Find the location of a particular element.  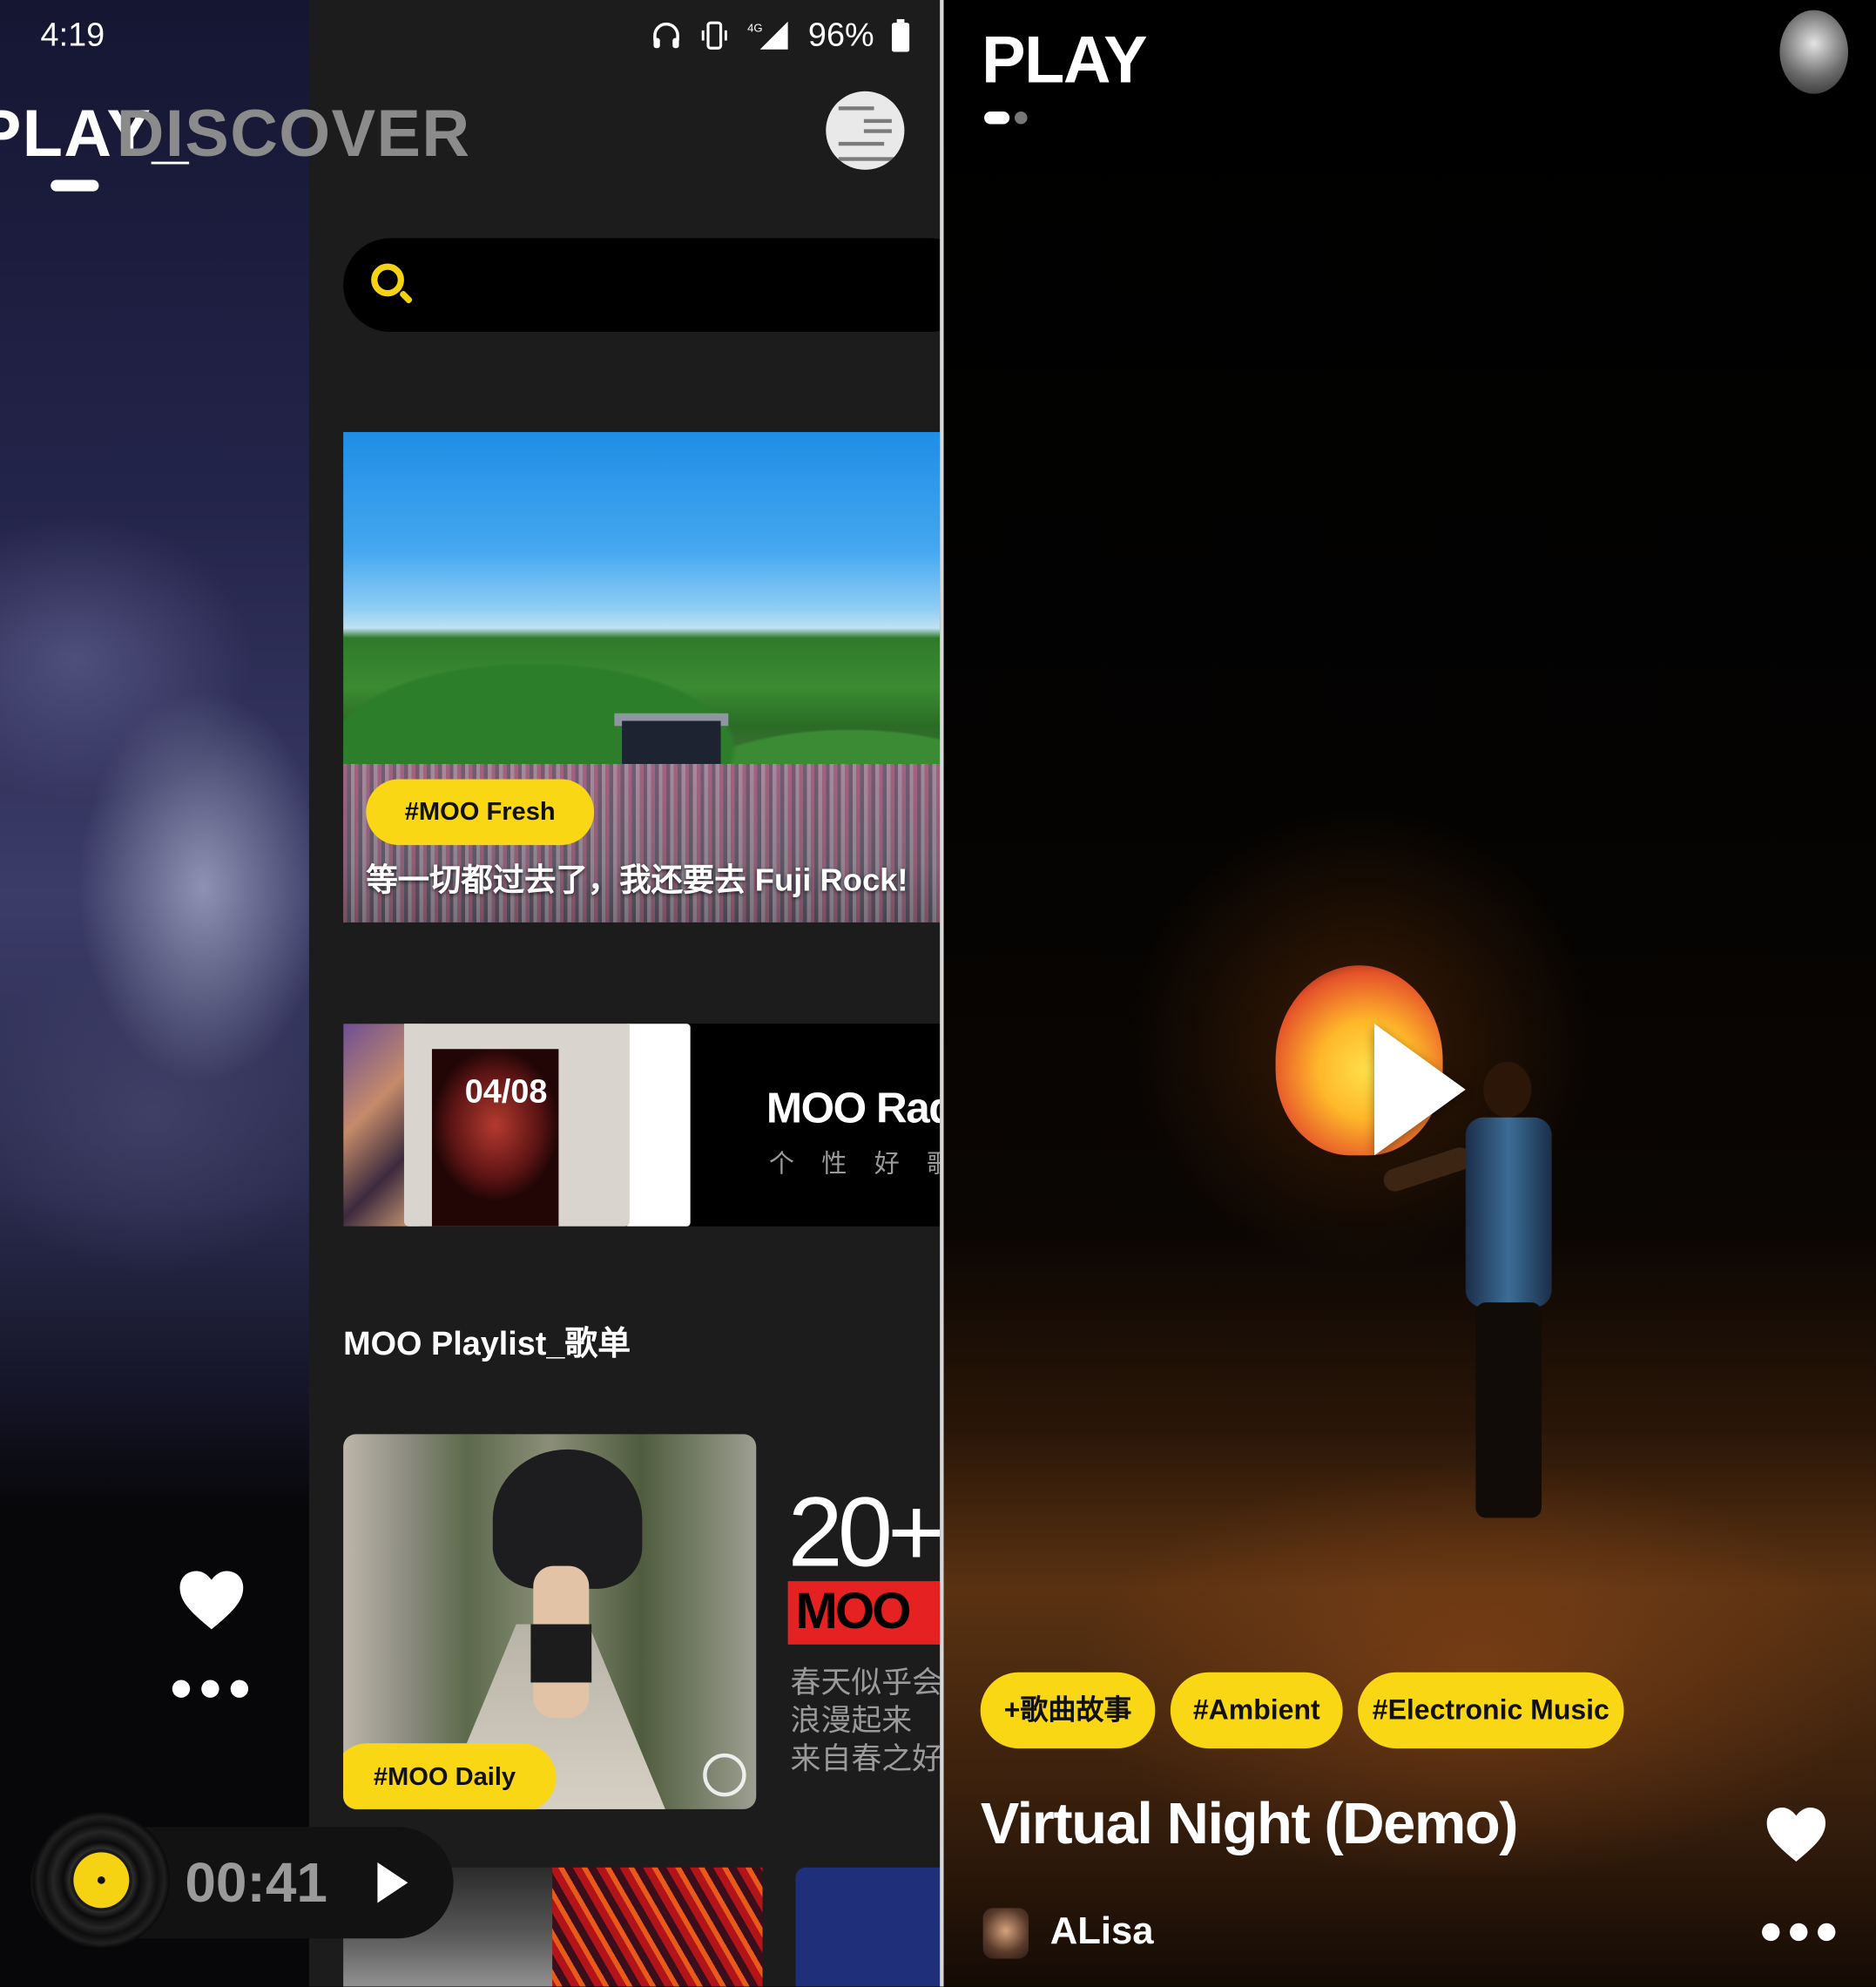

play-icon is located at coordinates (392, 1882).